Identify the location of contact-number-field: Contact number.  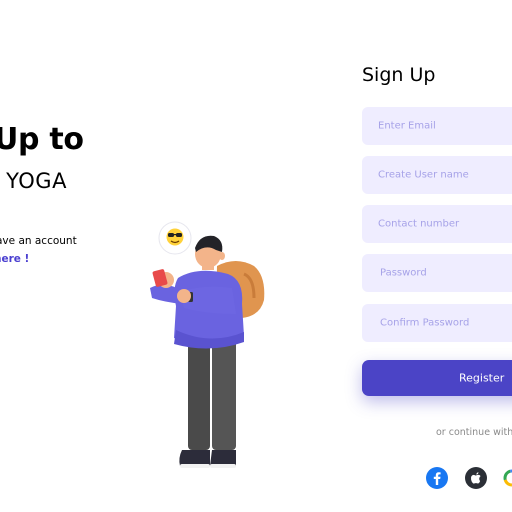
(437, 224).